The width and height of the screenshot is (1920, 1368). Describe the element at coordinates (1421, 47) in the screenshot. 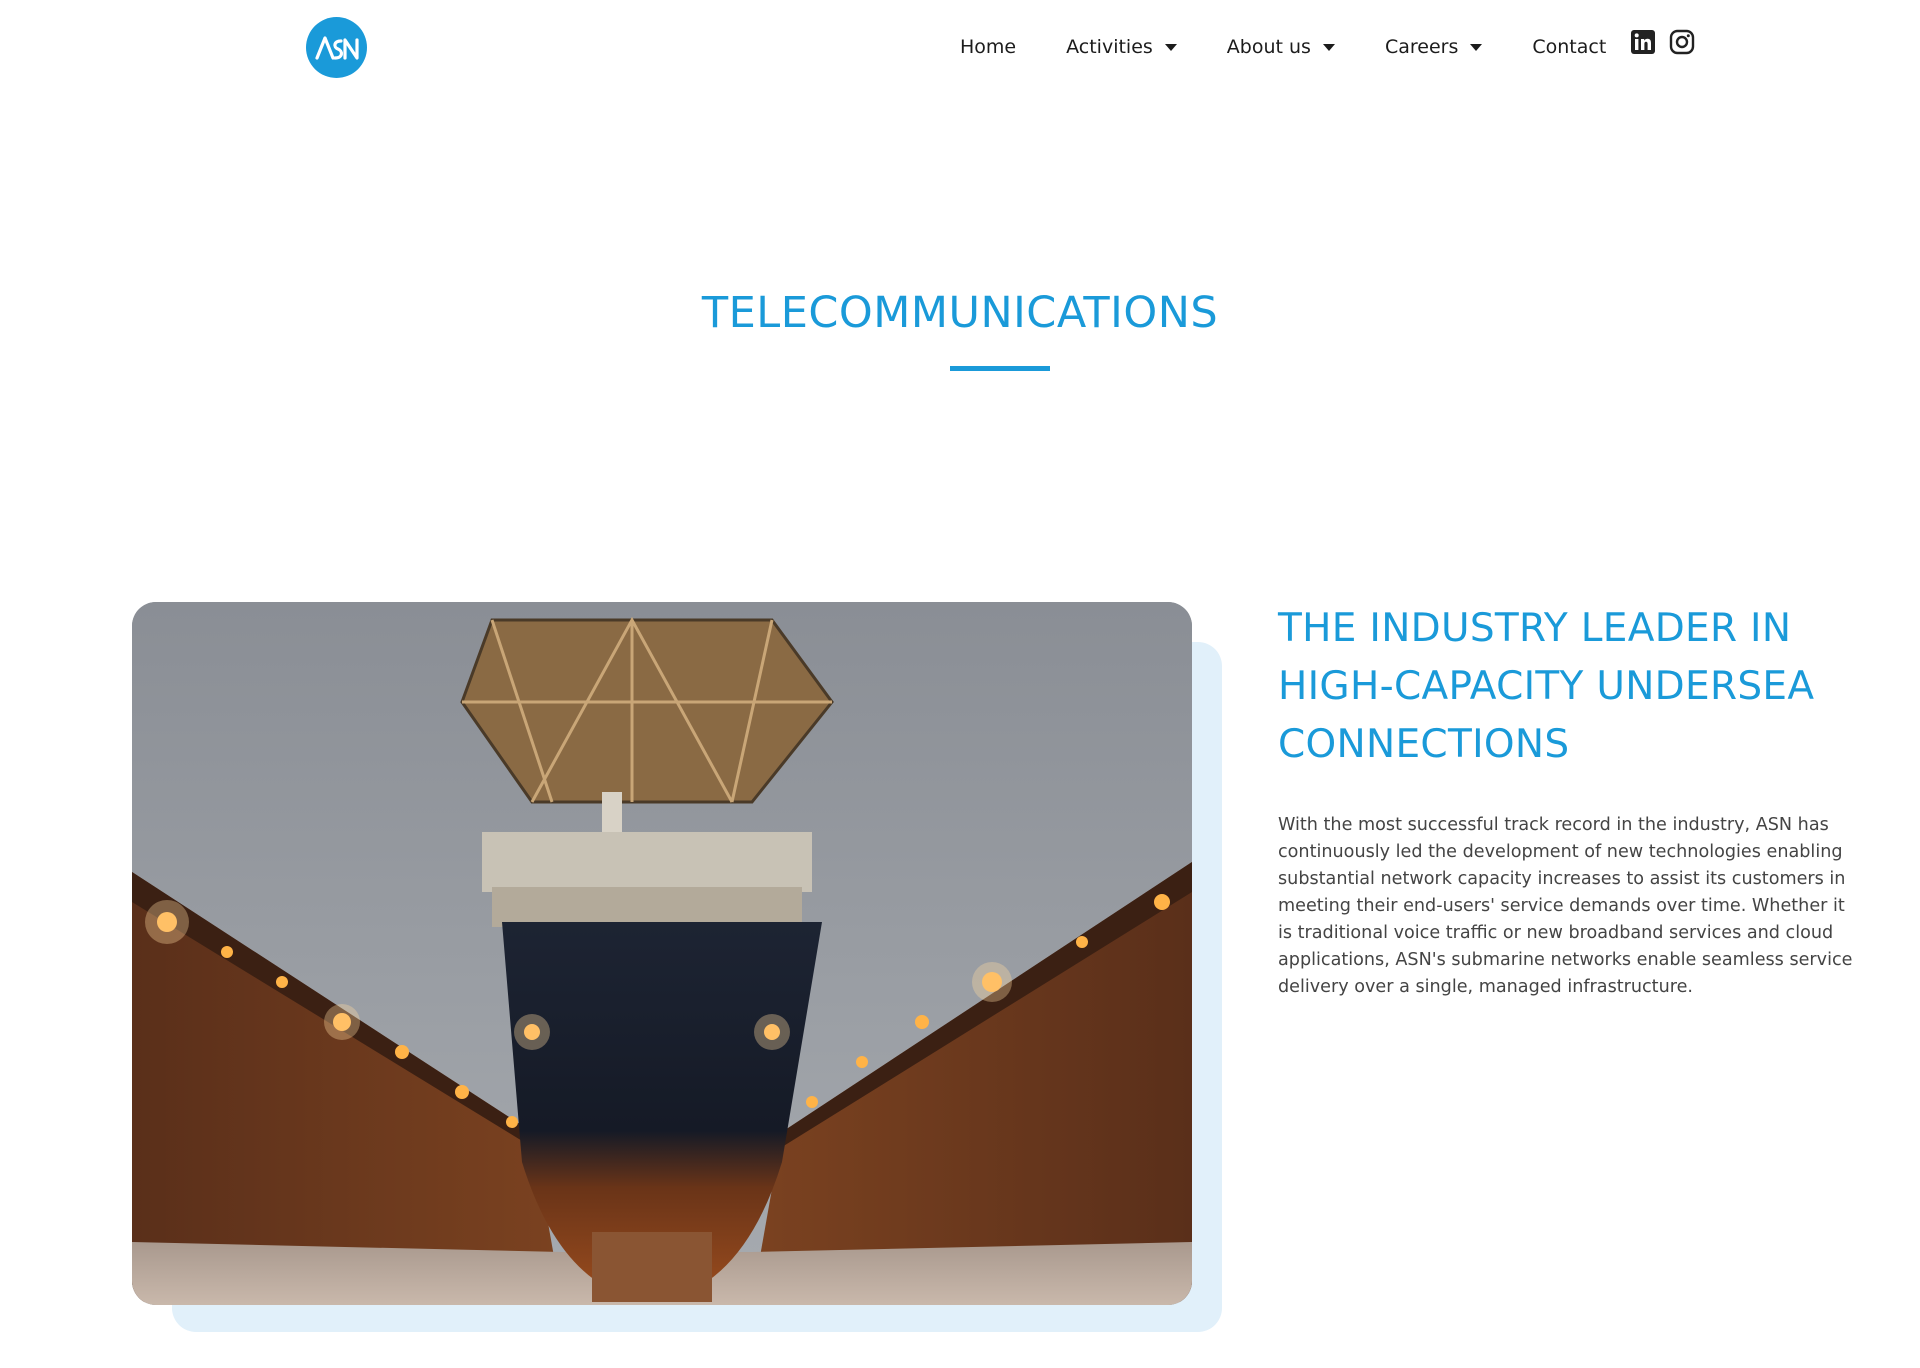

I see `nav-careers-label: Careers` at that location.